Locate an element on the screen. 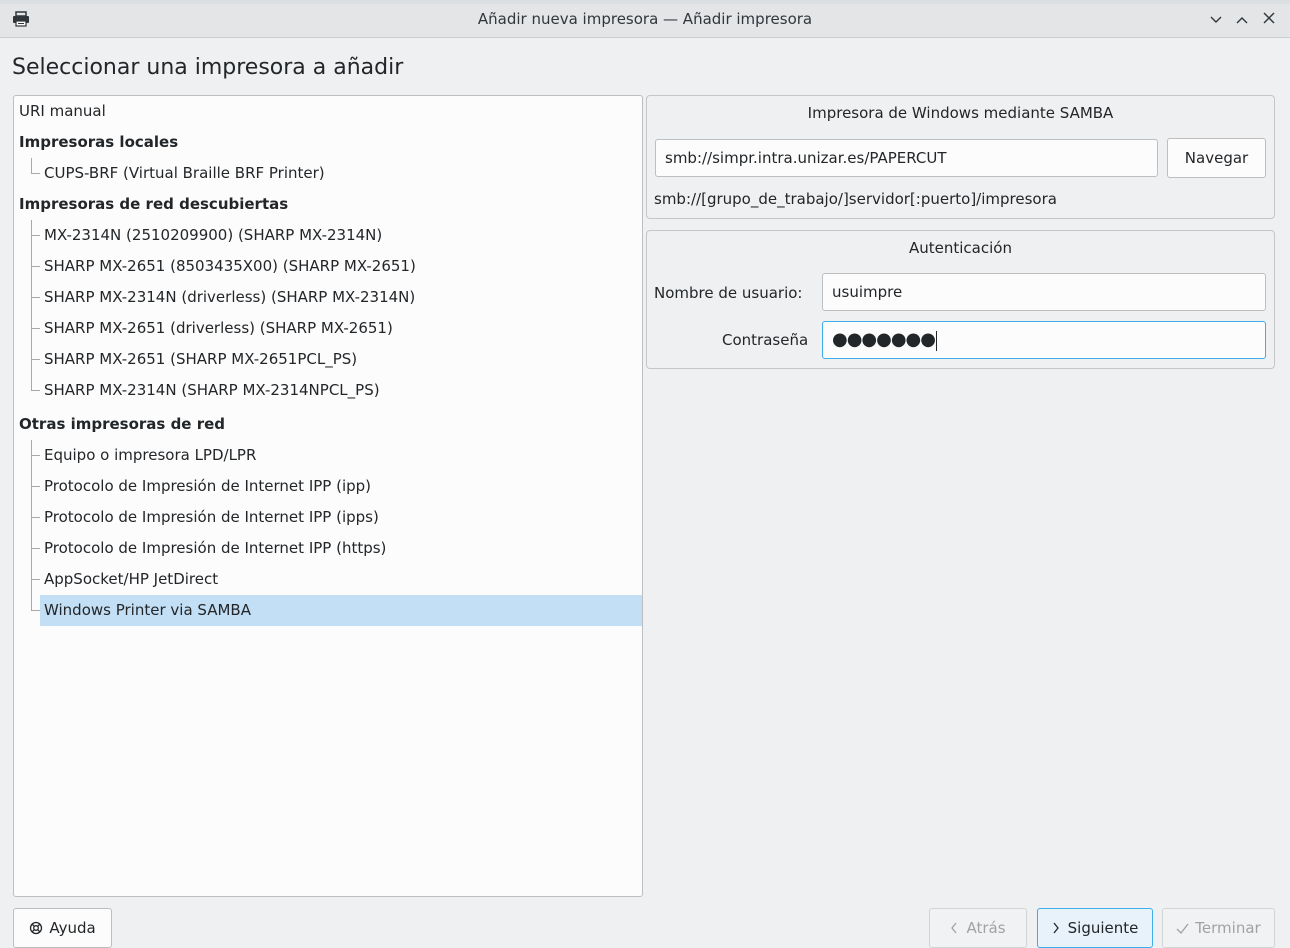 The height and width of the screenshot is (948, 1290). smb-uri-input: smb://simpr.intra.unizar.es/PAPERCUT is located at coordinates (906, 158).